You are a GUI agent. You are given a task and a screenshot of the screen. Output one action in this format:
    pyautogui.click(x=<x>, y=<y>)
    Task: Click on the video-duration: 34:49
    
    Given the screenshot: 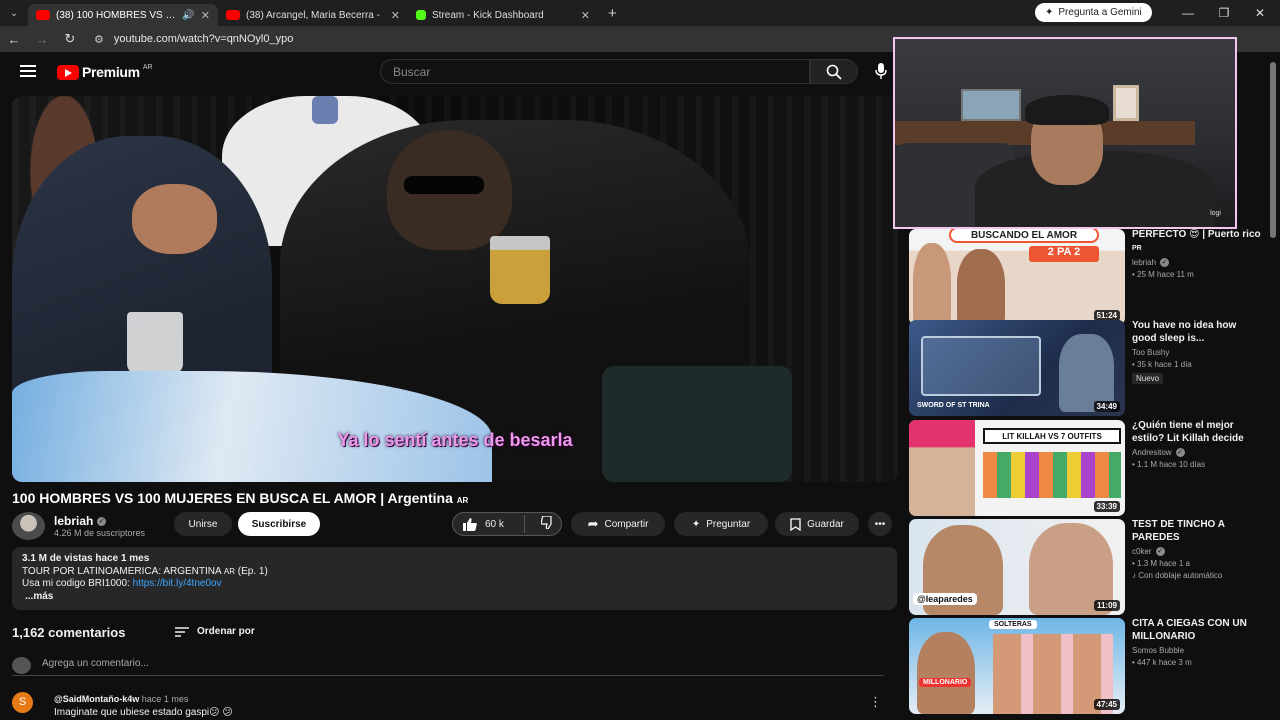 What is the action you would take?
    pyautogui.click(x=1106, y=406)
    